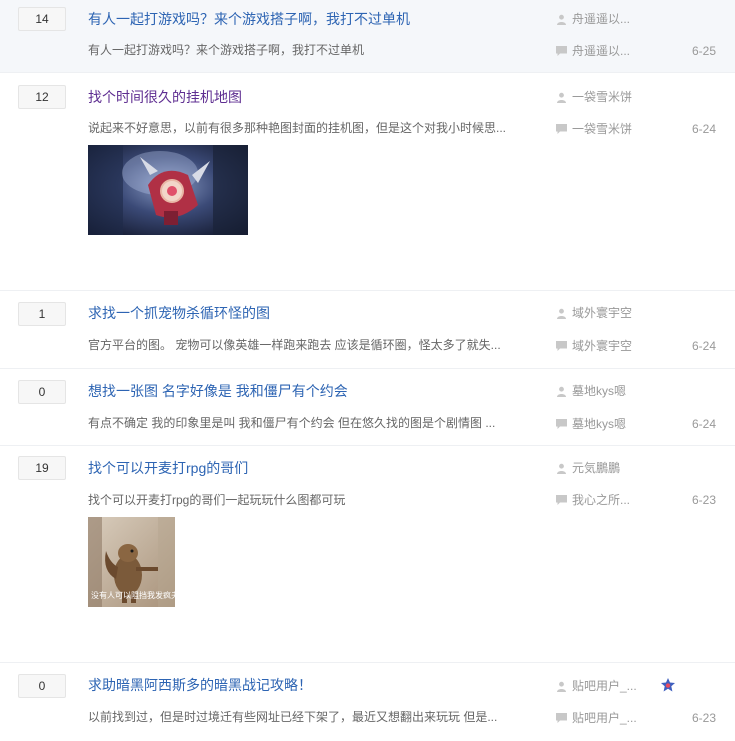 The image size is (735, 741). Describe the element at coordinates (200, 685) in the screenshot. I see `thread-title: 求助暗黑阿西斯多的暗黑战记攻略！` at that location.